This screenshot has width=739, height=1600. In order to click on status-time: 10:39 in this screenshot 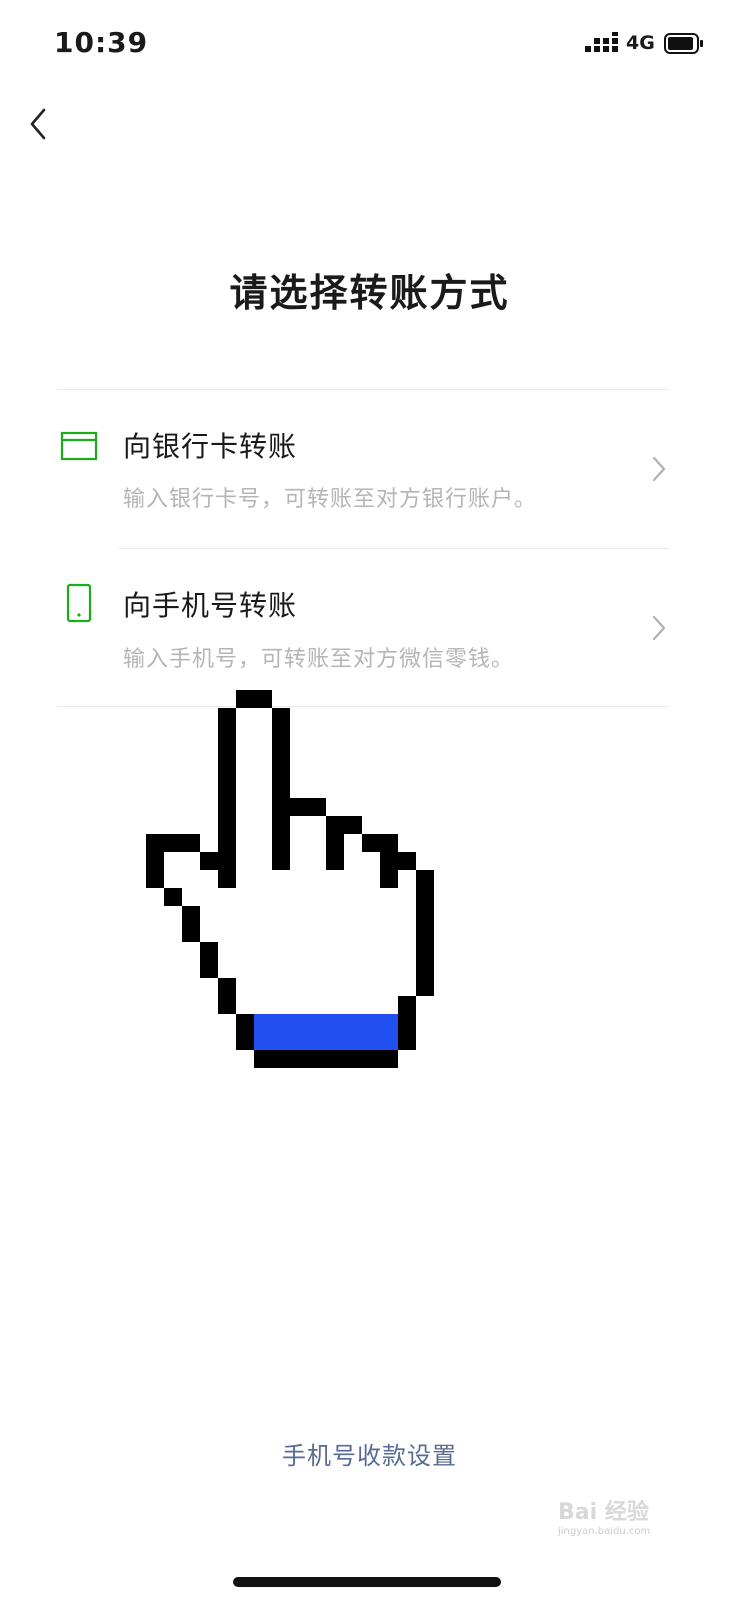, I will do `click(101, 42)`.